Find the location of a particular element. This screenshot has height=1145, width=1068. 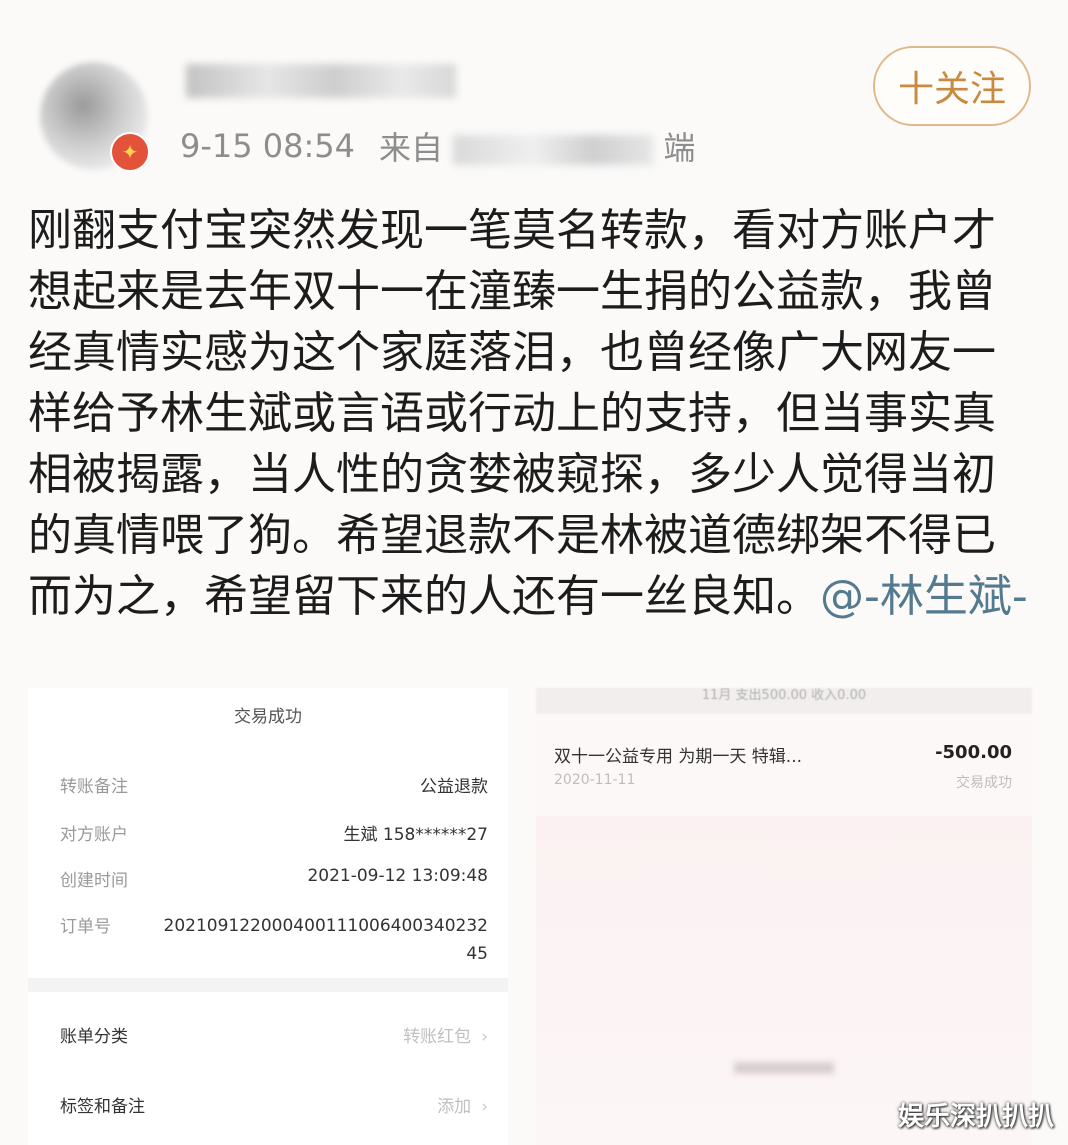

bill-item-date: 2020-11-11 is located at coordinates (595, 780).